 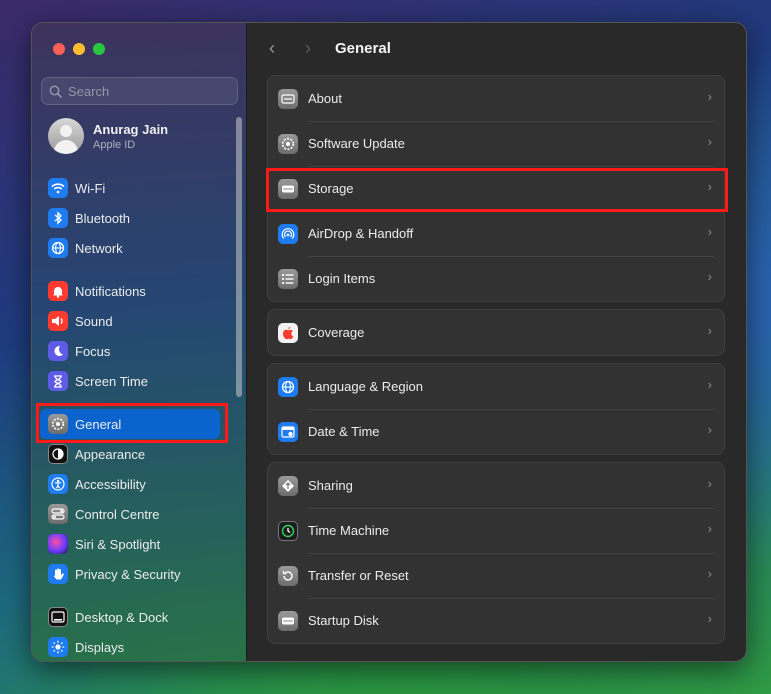 I want to click on window-controls, so click(x=79, y=49).